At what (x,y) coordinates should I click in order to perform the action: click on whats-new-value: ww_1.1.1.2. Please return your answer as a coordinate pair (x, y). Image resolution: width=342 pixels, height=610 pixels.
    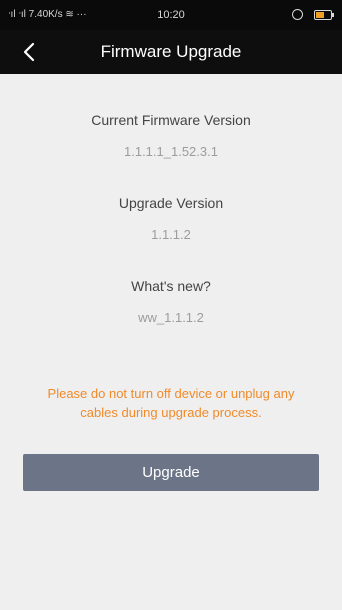
    Looking at the image, I should click on (171, 317).